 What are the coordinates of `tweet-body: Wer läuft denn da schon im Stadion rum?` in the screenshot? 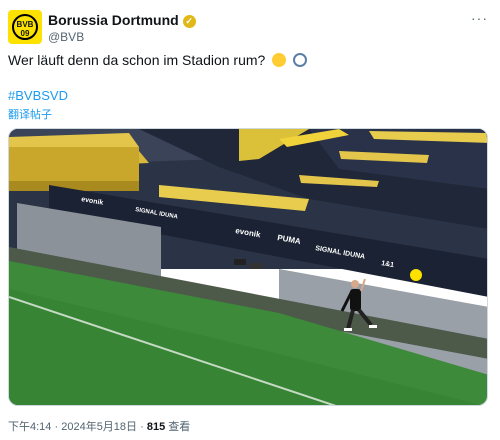 It's located at (137, 60).